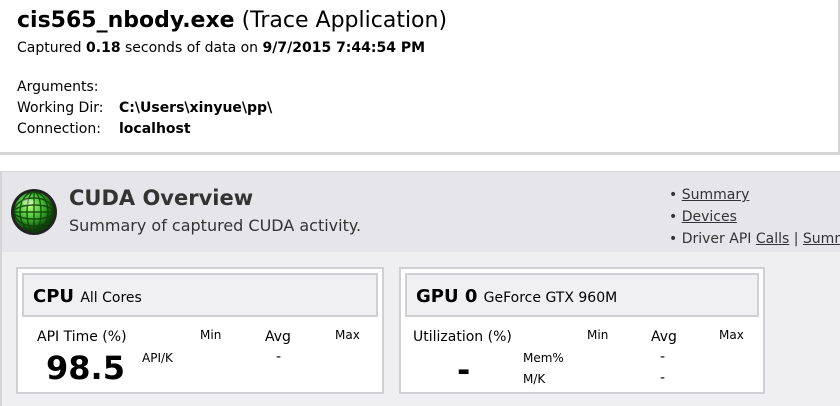 The image size is (840, 406). Describe the element at coordinates (215, 225) in the screenshot. I see `overview-subtitle: Summary of captured CUDA activity.` at that location.